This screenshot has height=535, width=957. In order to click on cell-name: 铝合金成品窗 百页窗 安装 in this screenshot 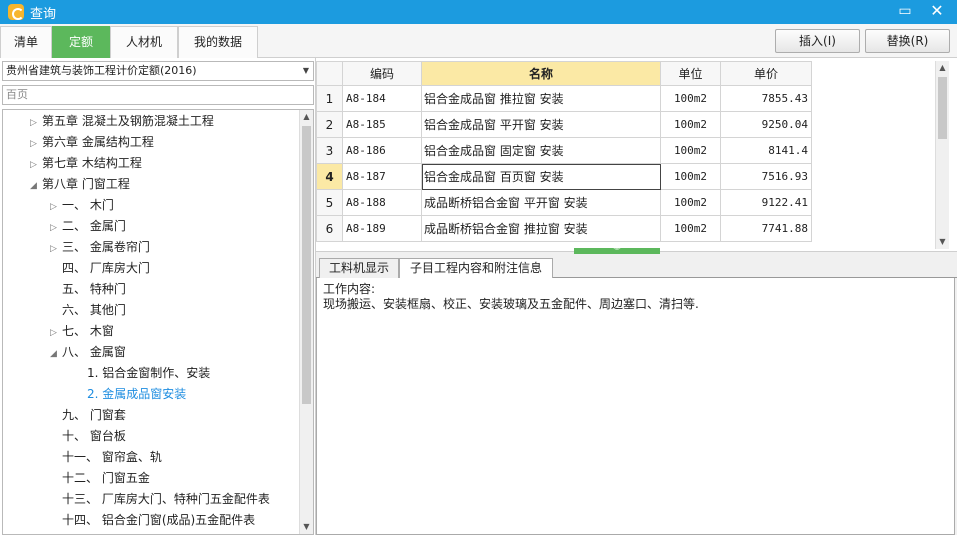, I will do `click(541, 176)`.